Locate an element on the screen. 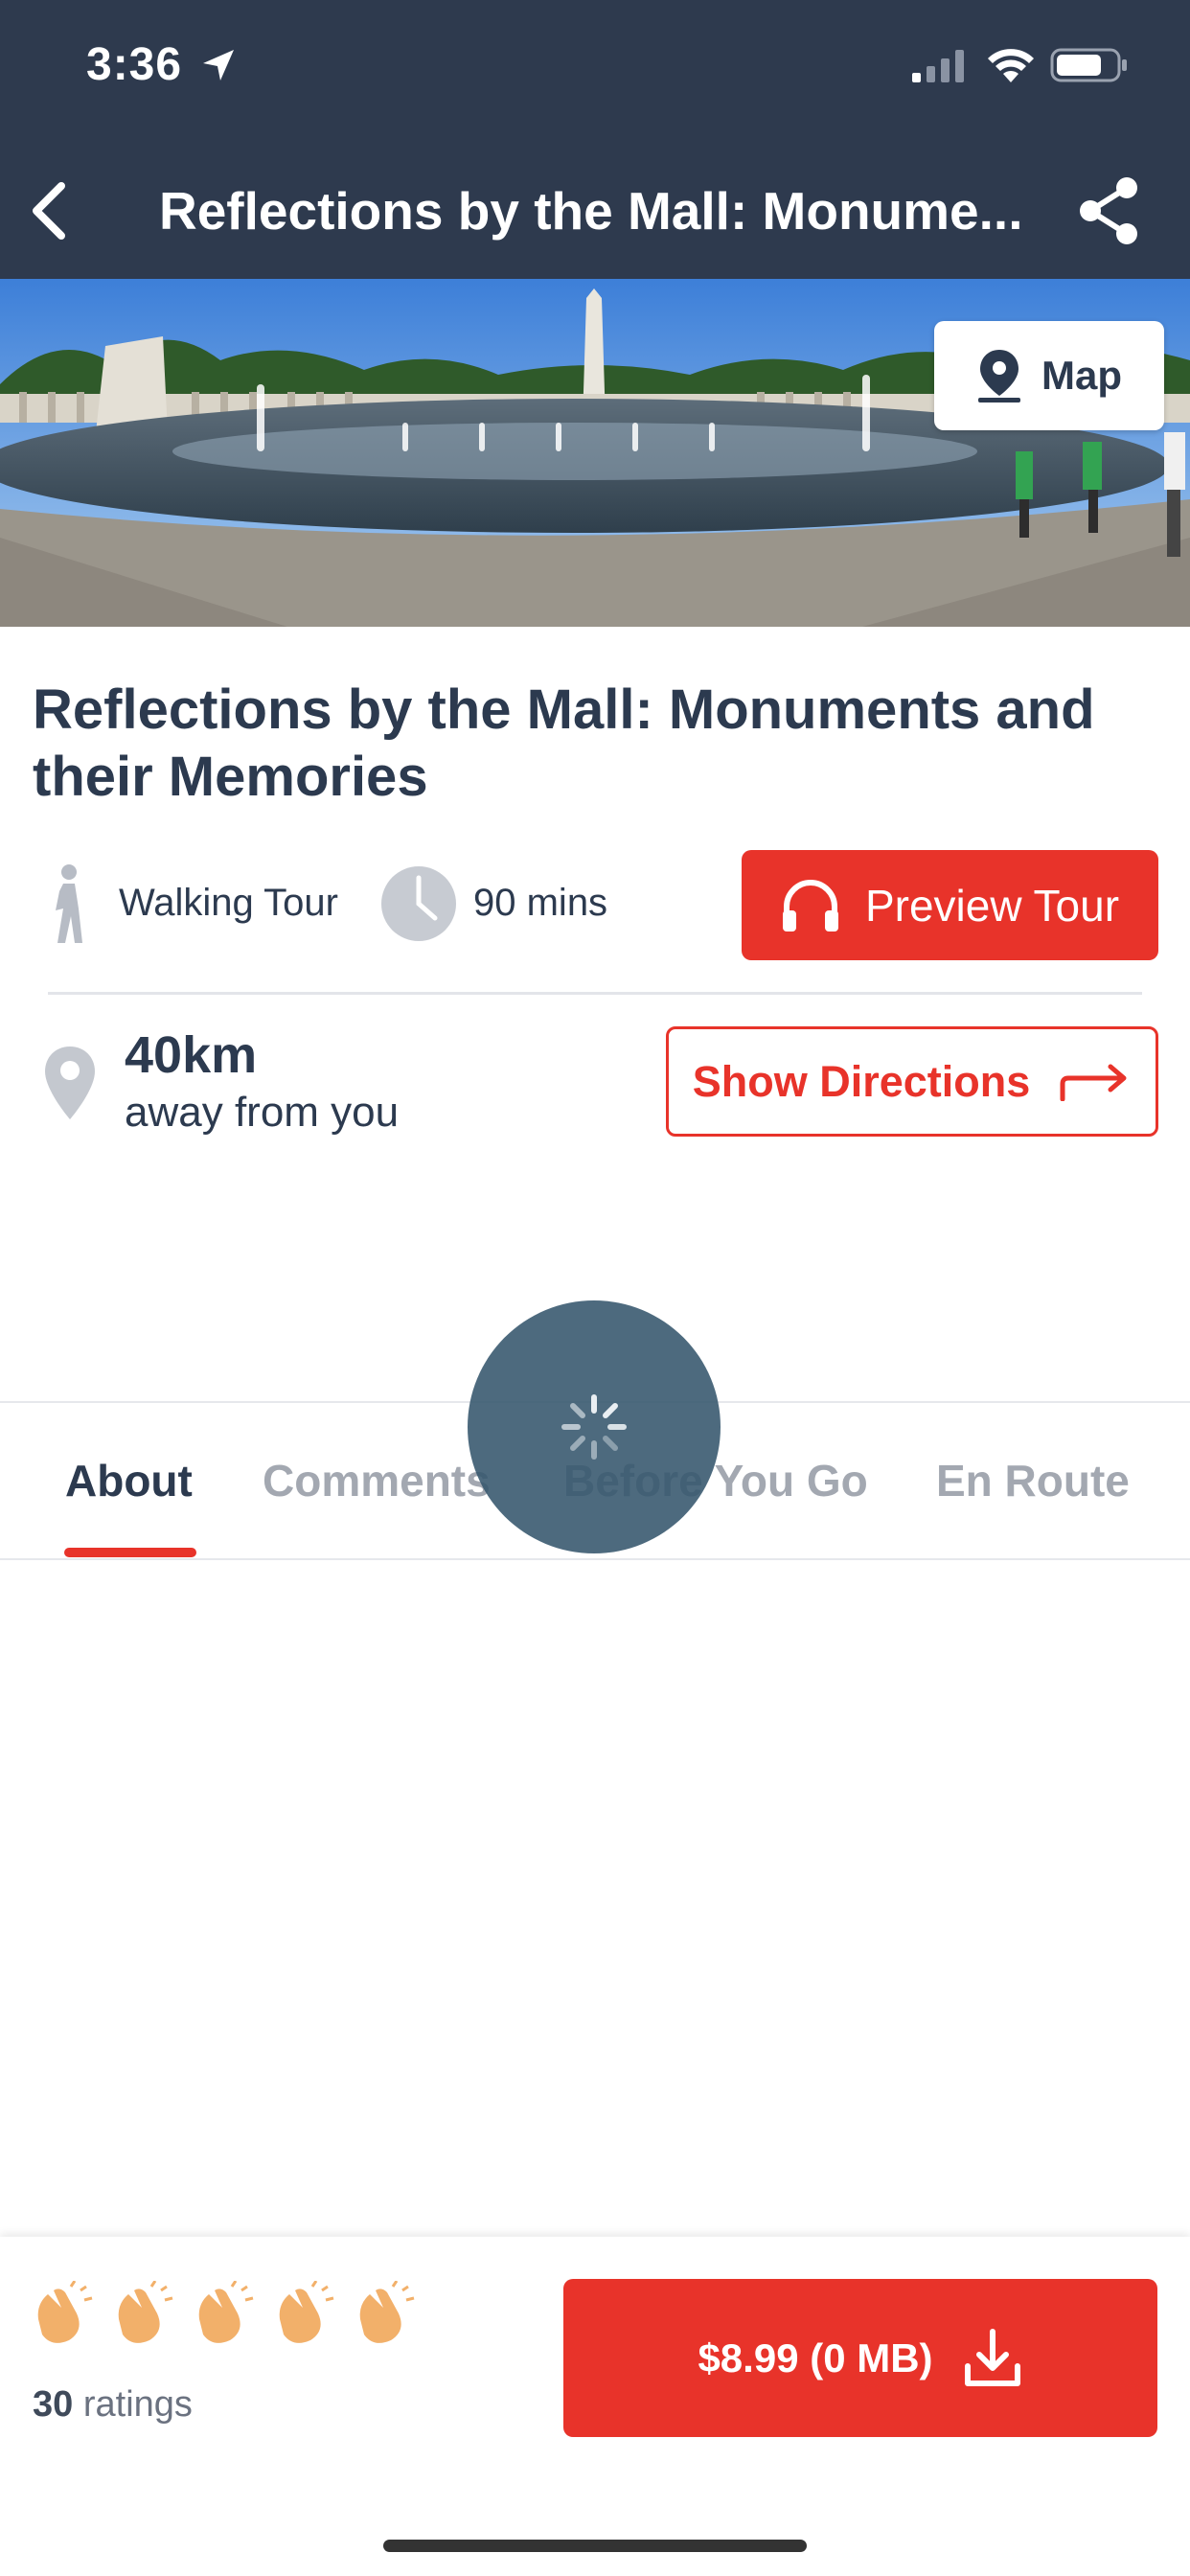 This screenshot has width=1190, height=2576. preview-tour-label: Preview Tour is located at coordinates (992, 905).